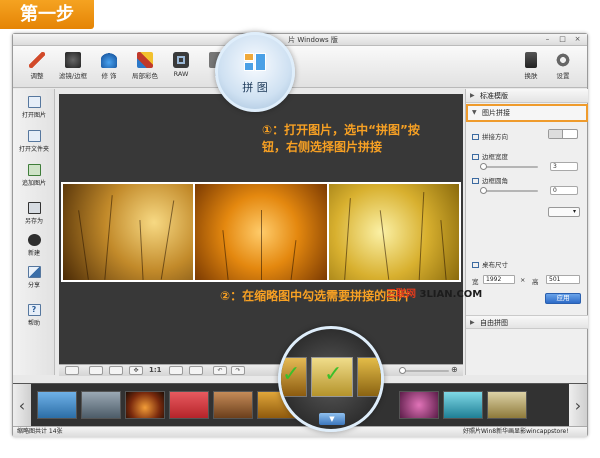  Describe the element at coordinates (562, 39) in the screenshot. I see `maximize-button: □` at that location.